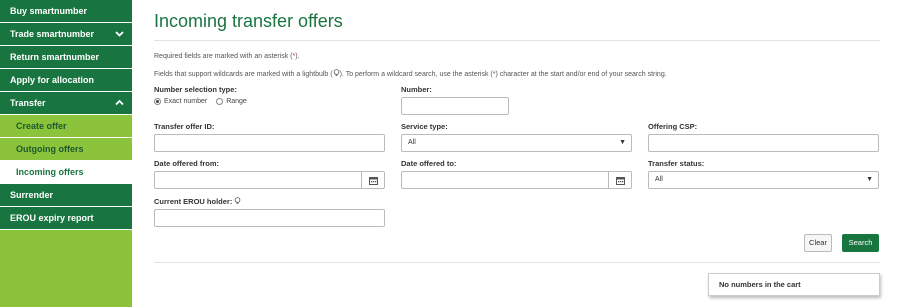  What do you see at coordinates (119, 107) in the screenshot?
I see `chevron-up-icon` at bounding box center [119, 107].